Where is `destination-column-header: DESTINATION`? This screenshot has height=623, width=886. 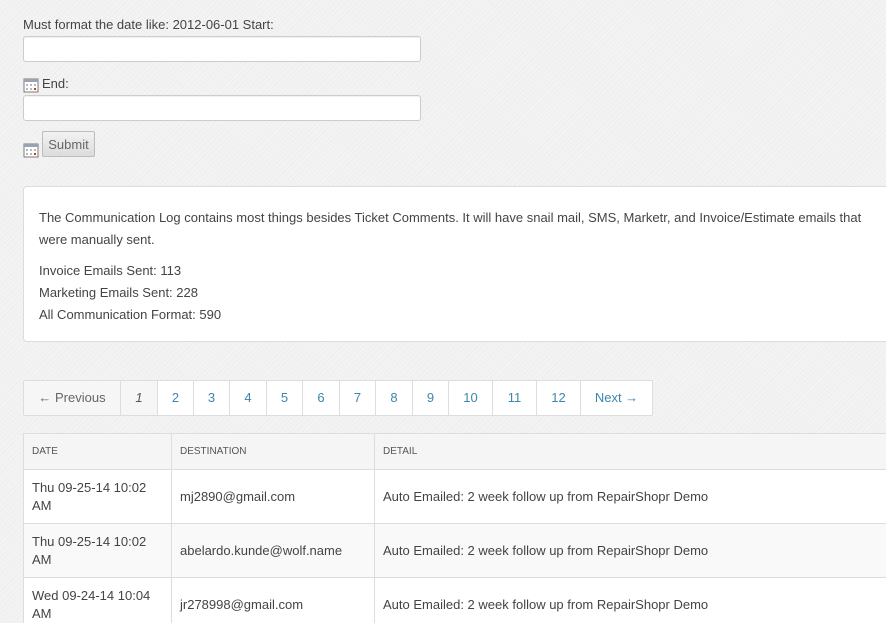
destination-column-header: DESTINATION is located at coordinates (273, 451).